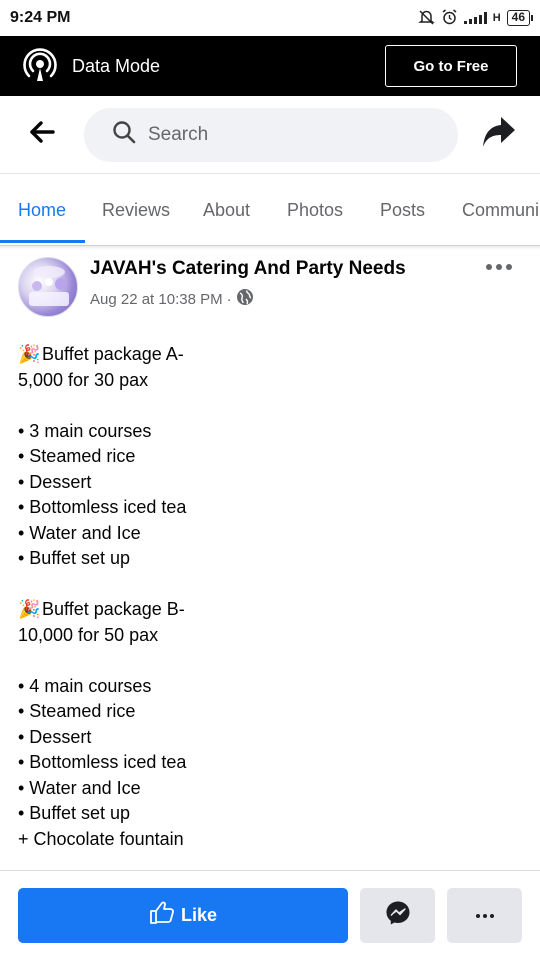  I want to click on page-avatar, so click(48, 287).